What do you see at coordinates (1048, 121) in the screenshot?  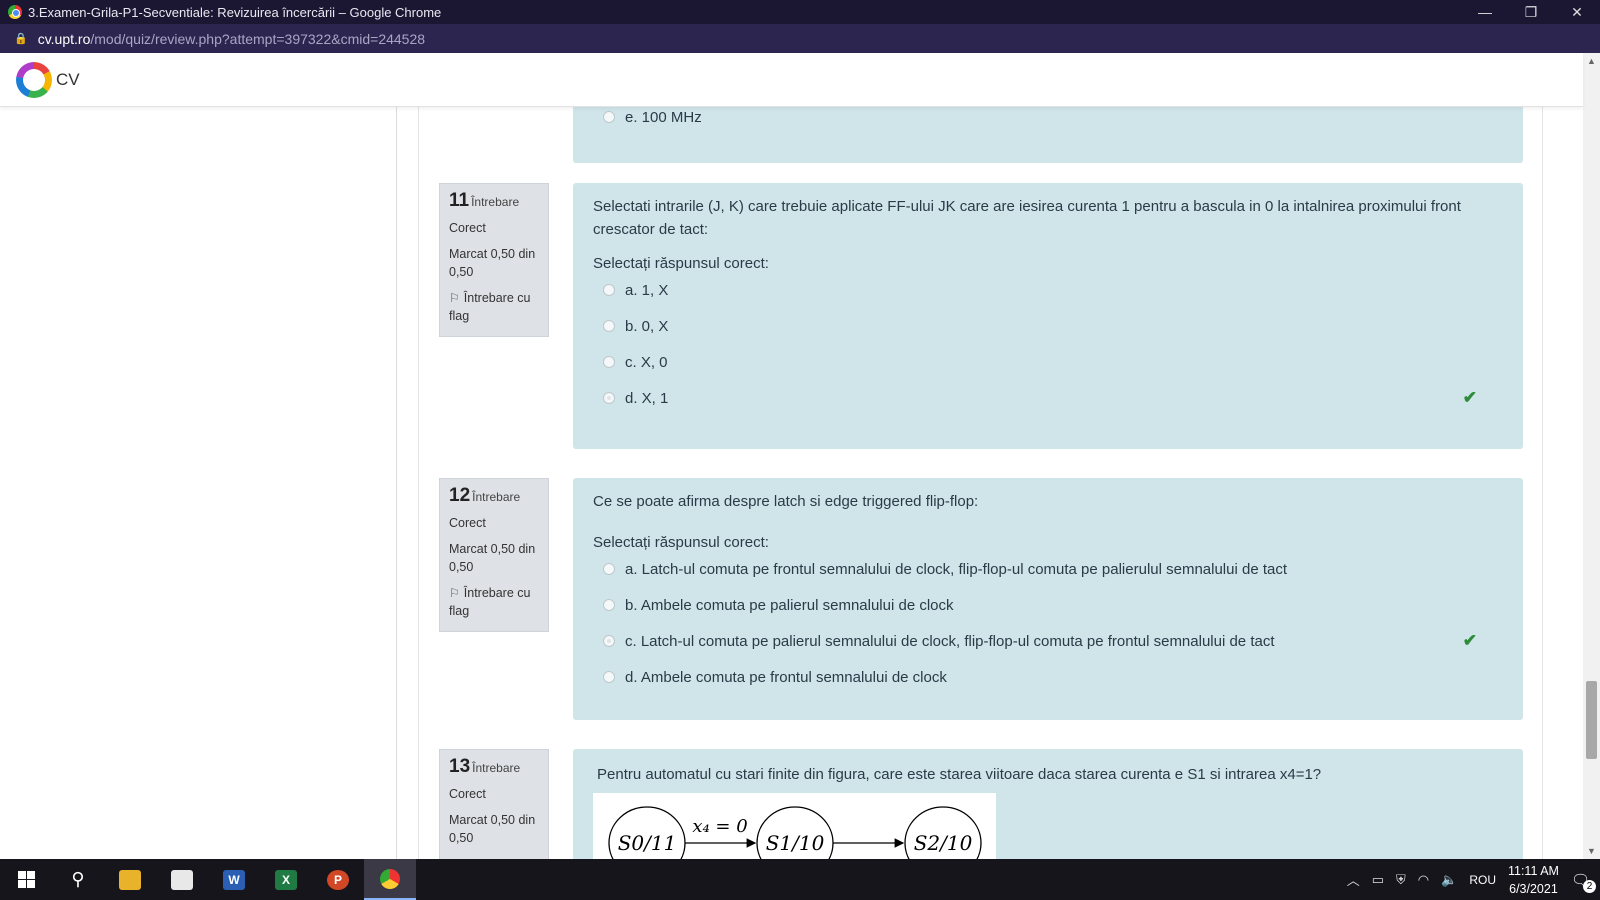 I see `answer-option: e. 100 MHz` at bounding box center [1048, 121].